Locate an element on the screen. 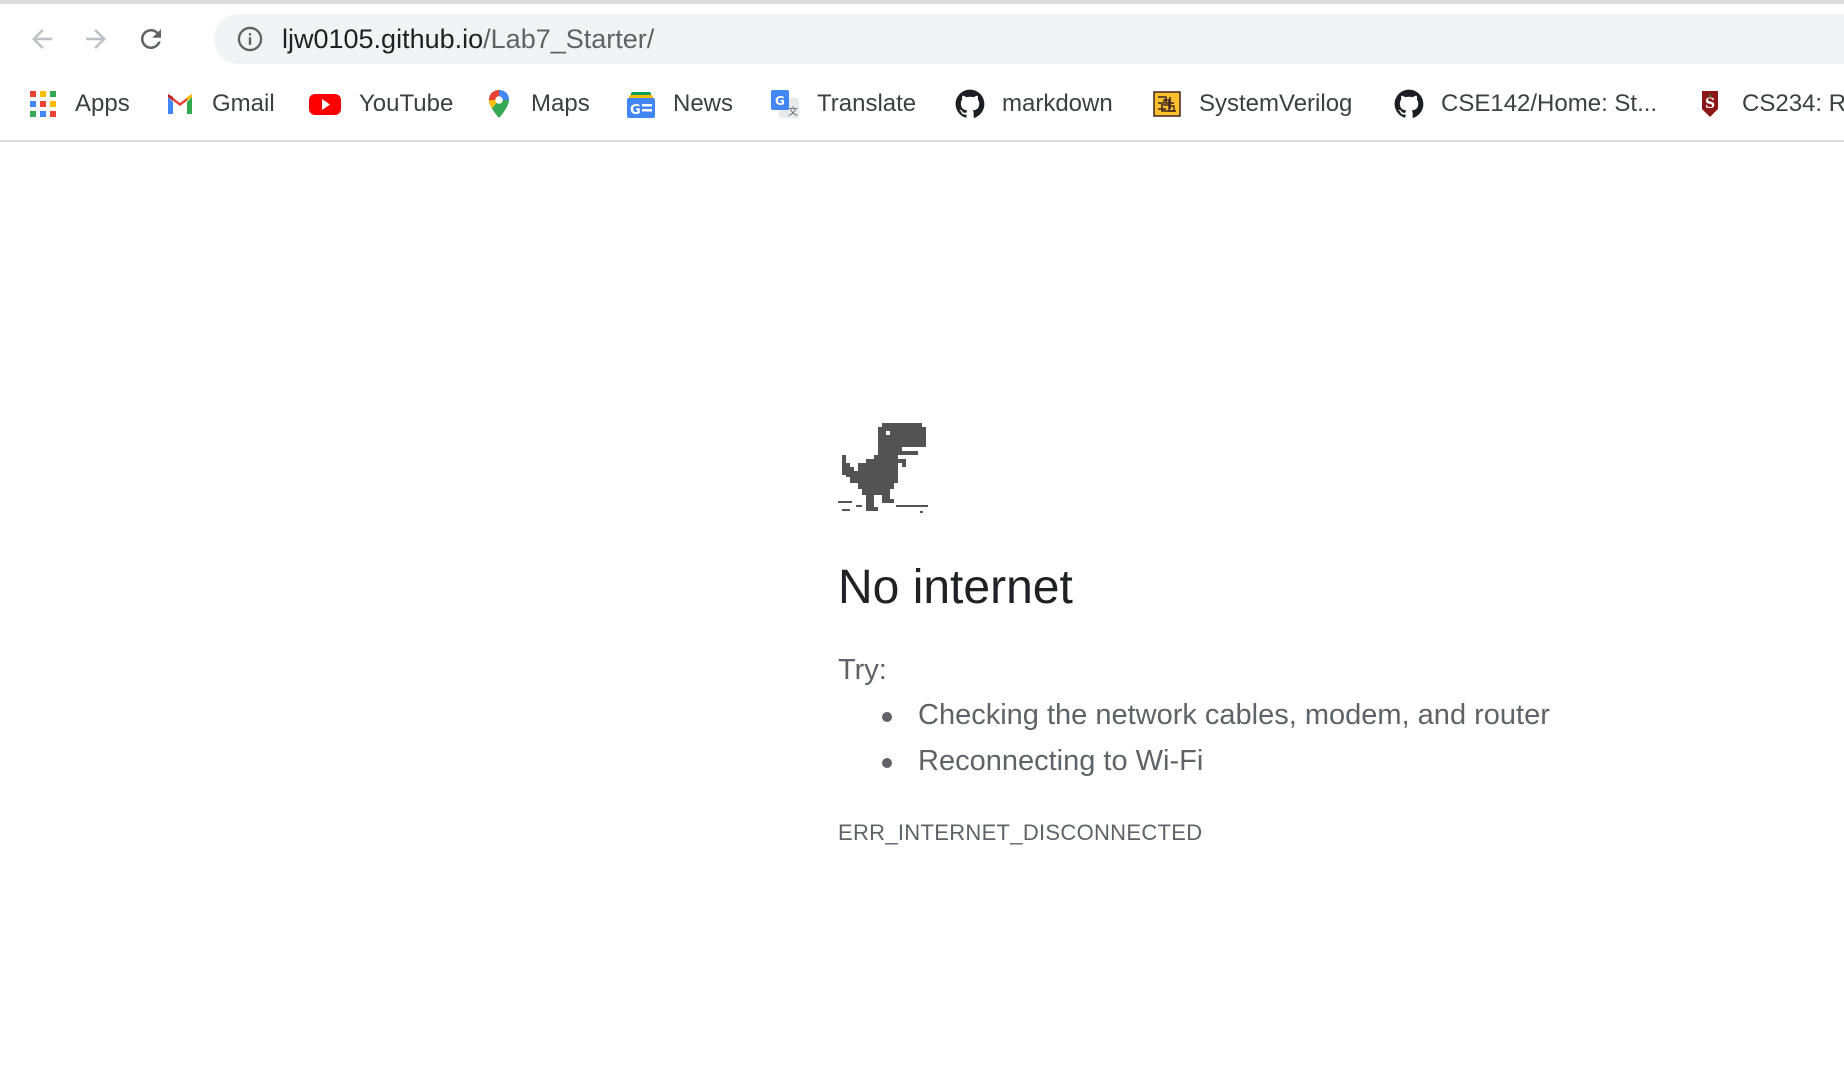 The image size is (1844, 1070). bookmark-markdown: markdown is located at coordinates (1034, 104).